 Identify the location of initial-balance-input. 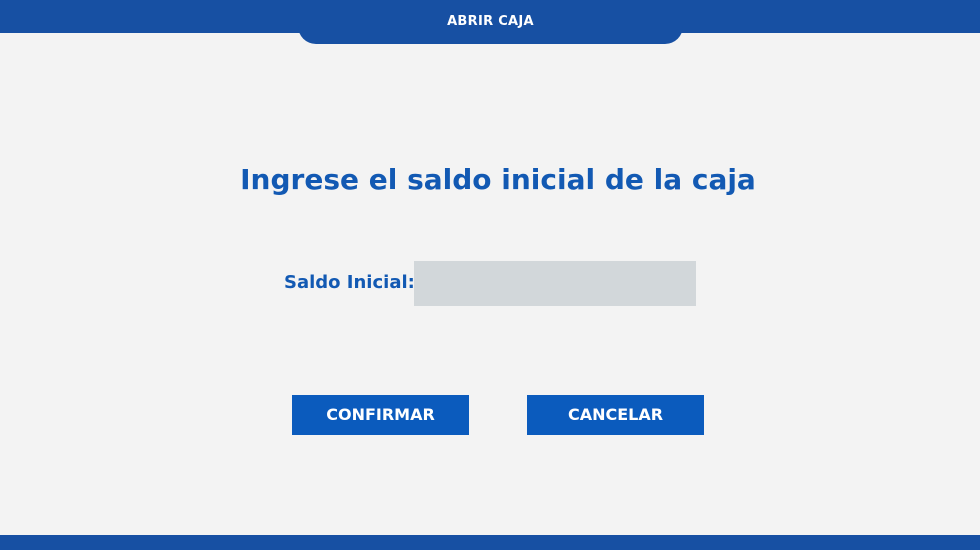
(555, 283).